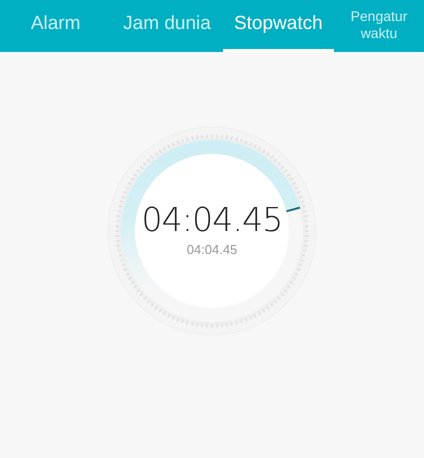  What do you see at coordinates (212, 249) in the screenshot?
I see `lap-time: 04:04.45` at bounding box center [212, 249].